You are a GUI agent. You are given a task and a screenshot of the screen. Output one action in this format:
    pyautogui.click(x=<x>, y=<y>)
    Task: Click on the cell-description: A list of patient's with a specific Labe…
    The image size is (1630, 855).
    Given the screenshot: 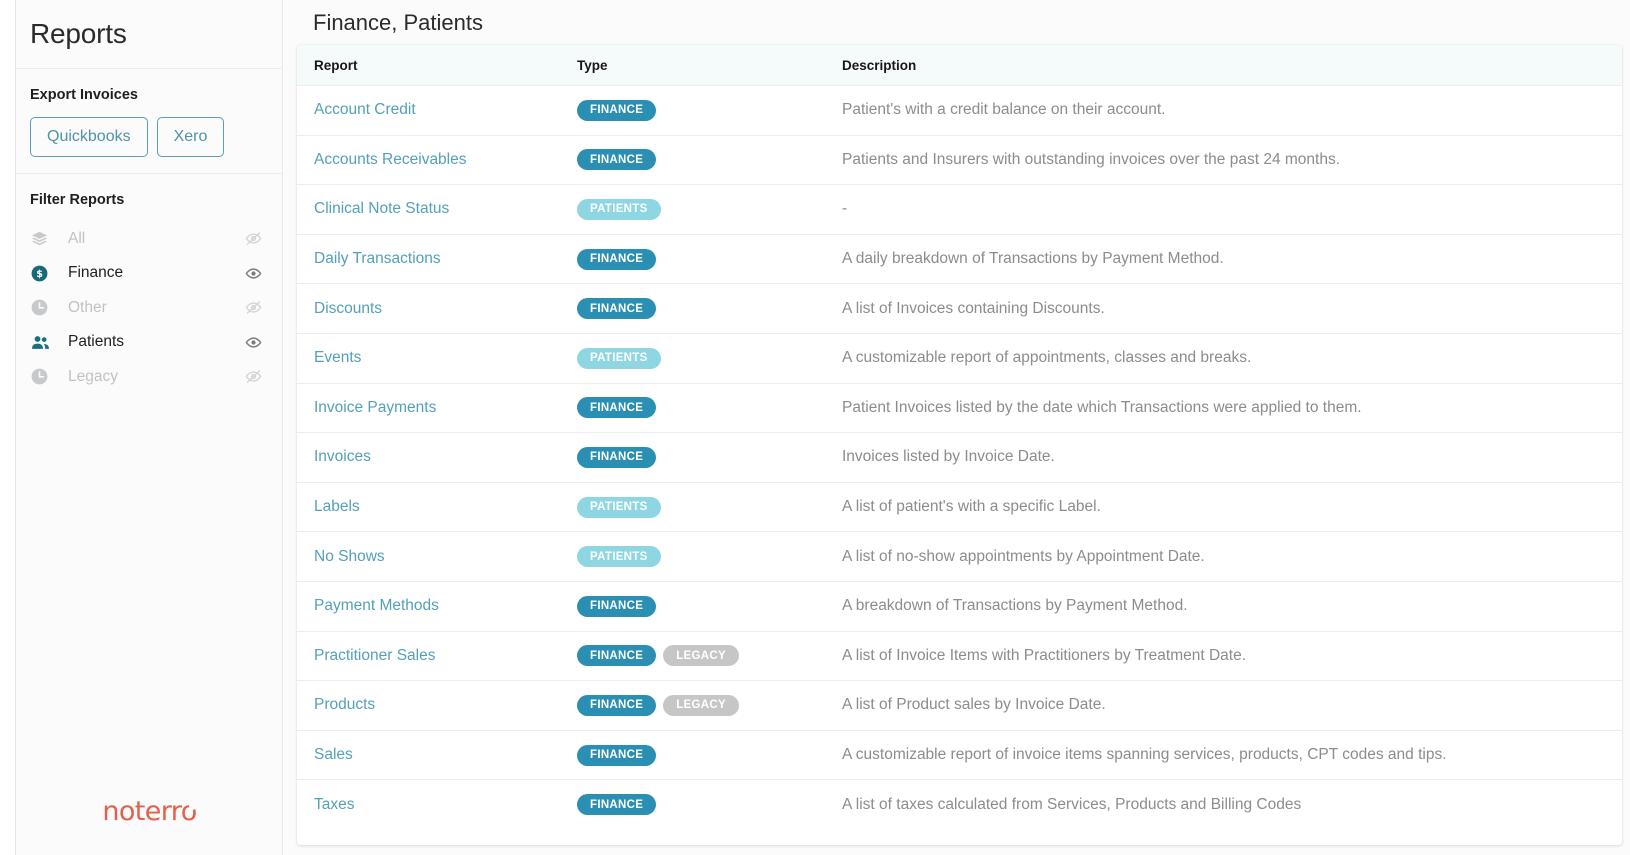 What is the action you would take?
    pyautogui.click(x=1230, y=507)
    